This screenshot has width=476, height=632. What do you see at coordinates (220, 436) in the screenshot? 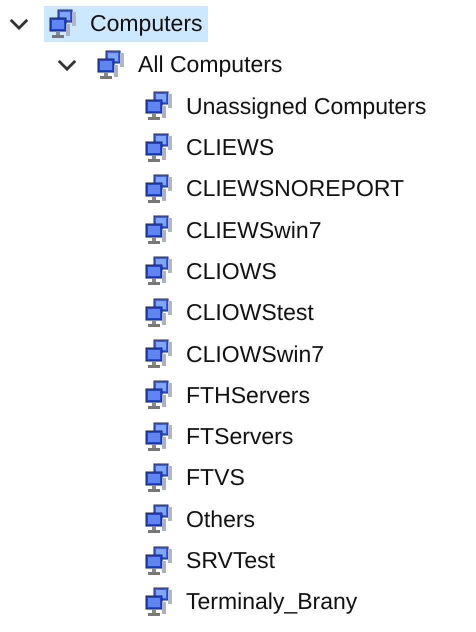
I see `tree-item: FTServers` at bounding box center [220, 436].